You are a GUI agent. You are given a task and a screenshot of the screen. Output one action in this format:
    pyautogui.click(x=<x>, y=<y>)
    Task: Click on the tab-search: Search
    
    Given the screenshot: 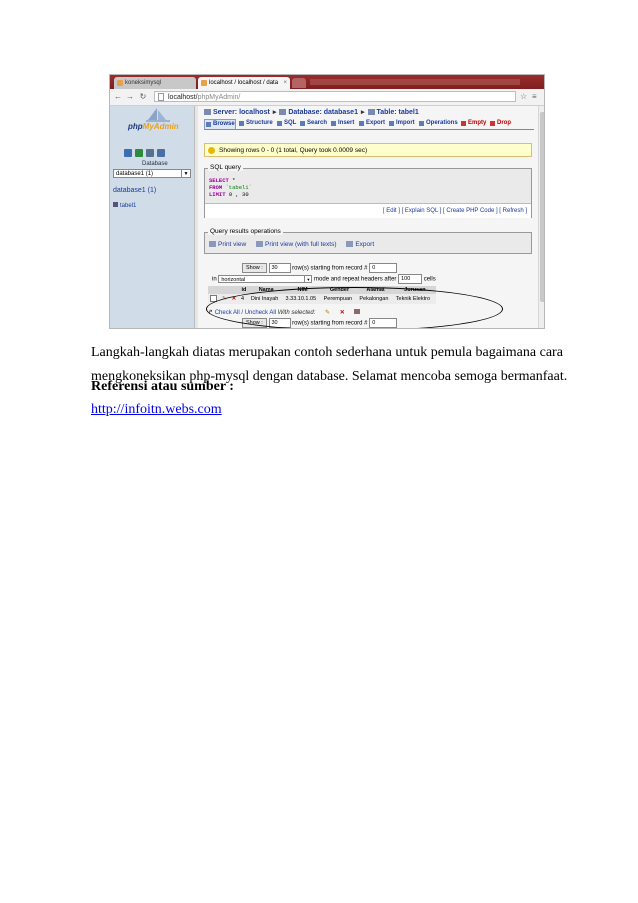 What is the action you would take?
    pyautogui.click(x=313, y=123)
    